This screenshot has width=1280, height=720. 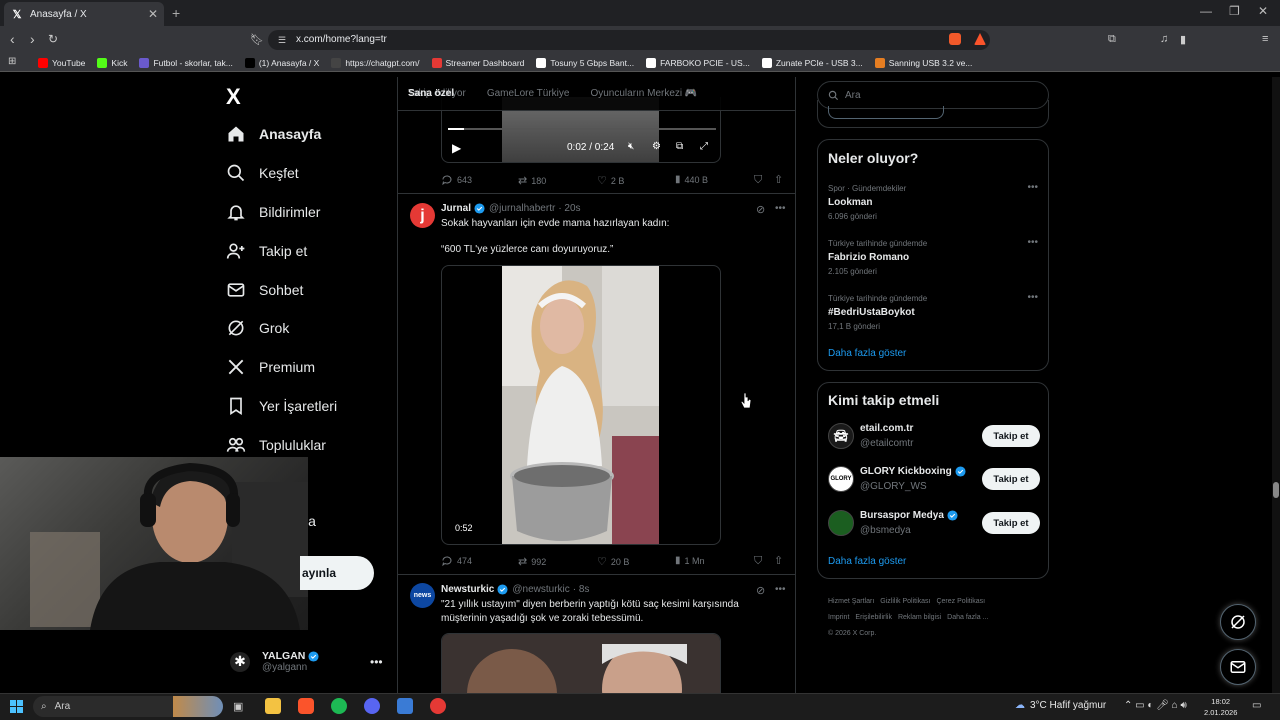 I want to click on follow-suggestion: 🚘︎ etail.com.tr @etailcomtr Takip et, so click(x=934, y=438).